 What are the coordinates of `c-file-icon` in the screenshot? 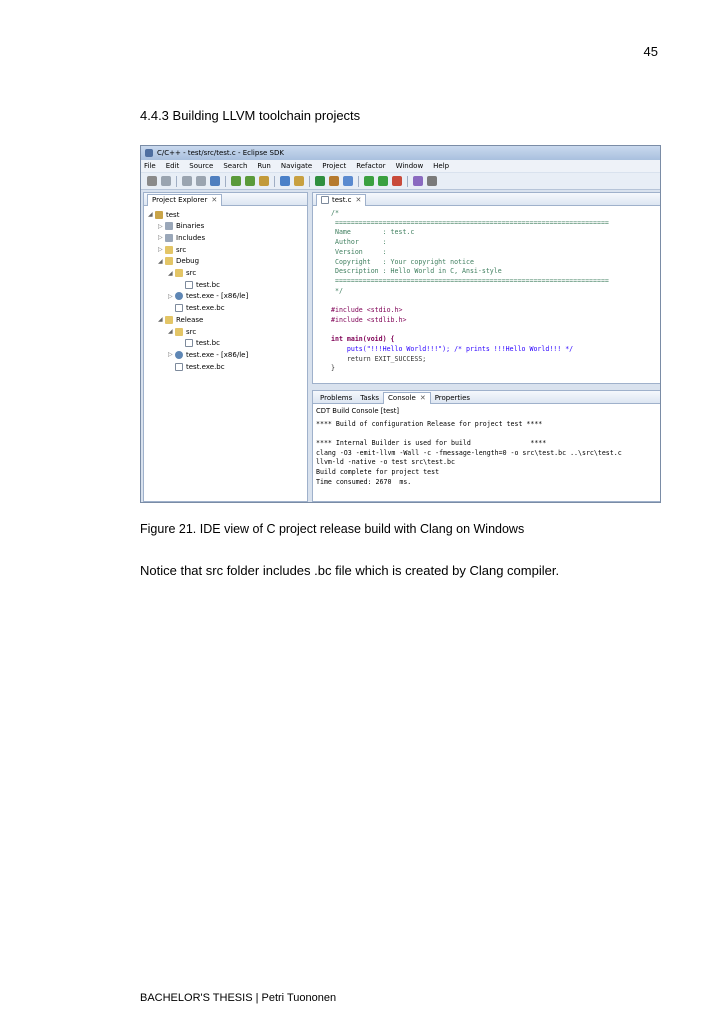 It's located at (325, 200).